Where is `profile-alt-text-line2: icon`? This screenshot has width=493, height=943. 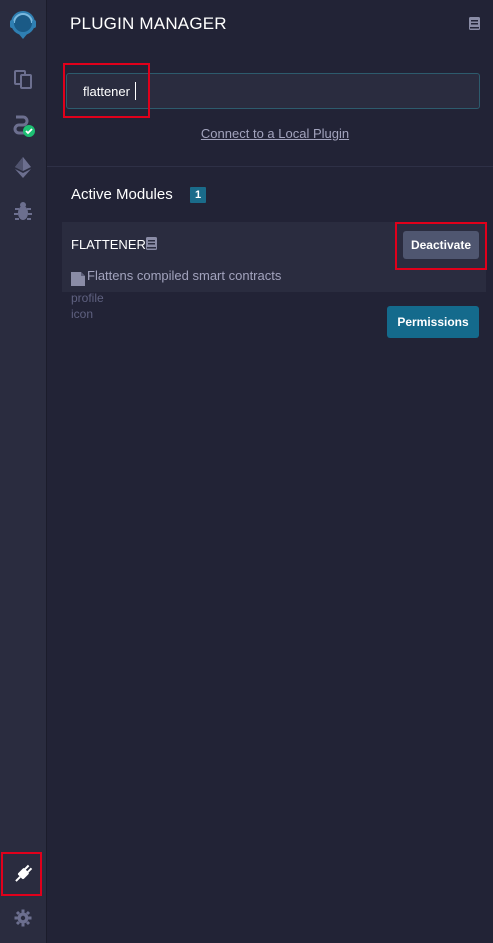 profile-alt-text-line2: icon is located at coordinates (82, 314).